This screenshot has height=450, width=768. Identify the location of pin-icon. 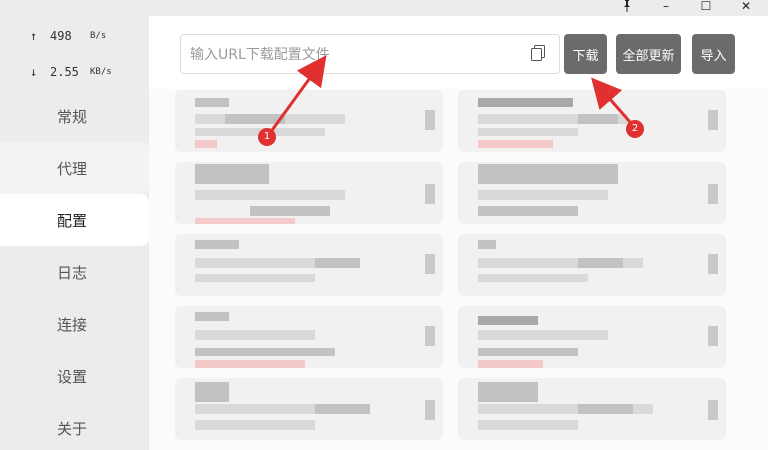
(627, 8).